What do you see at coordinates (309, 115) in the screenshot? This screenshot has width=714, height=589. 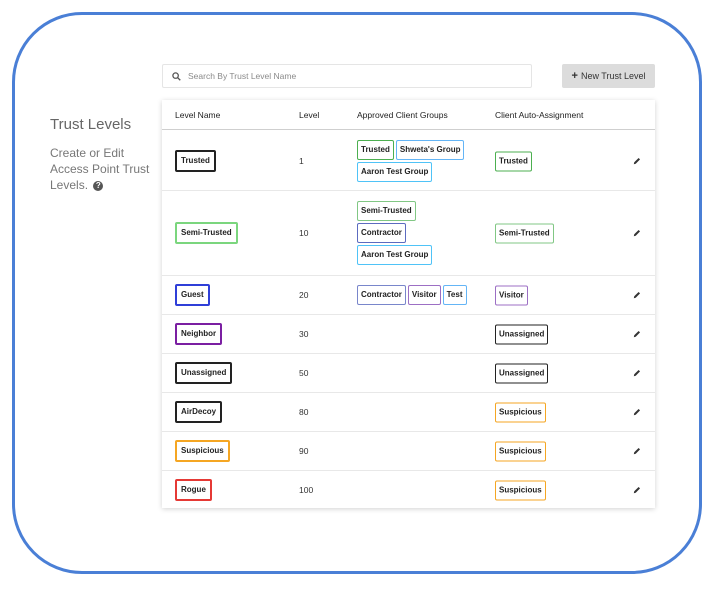 I see `column-header-level: Level` at bounding box center [309, 115].